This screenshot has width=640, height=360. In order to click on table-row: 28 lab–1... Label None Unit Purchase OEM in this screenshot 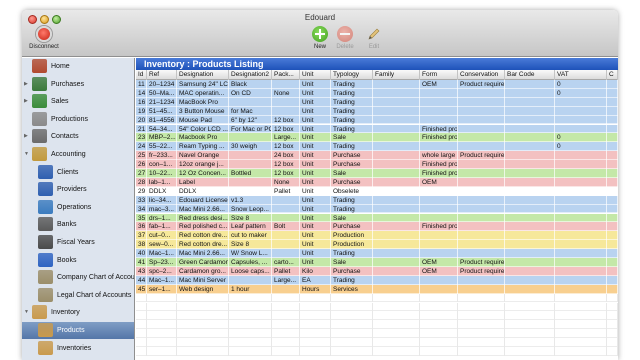, I will do `click(377, 182)`.